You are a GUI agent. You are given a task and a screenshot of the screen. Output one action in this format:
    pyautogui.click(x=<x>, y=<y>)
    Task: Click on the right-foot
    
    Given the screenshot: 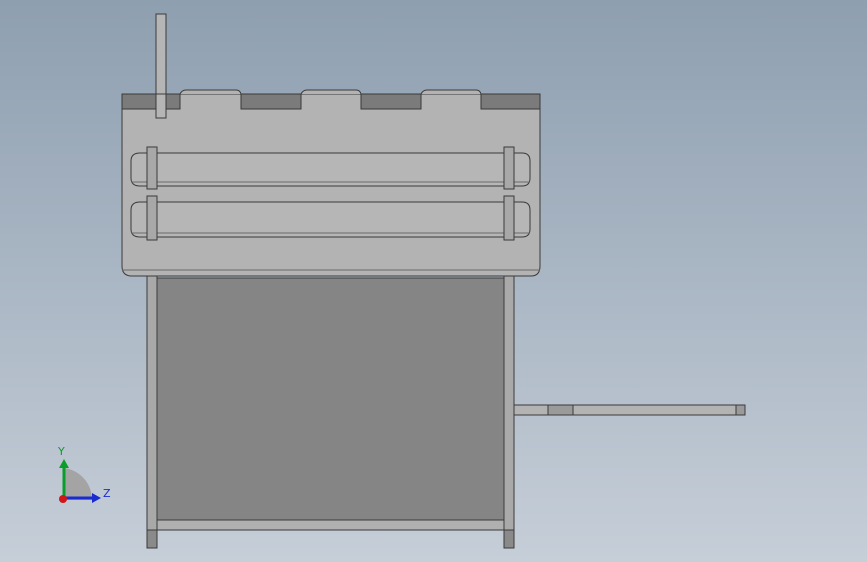 What is the action you would take?
    pyautogui.click(x=509, y=539)
    